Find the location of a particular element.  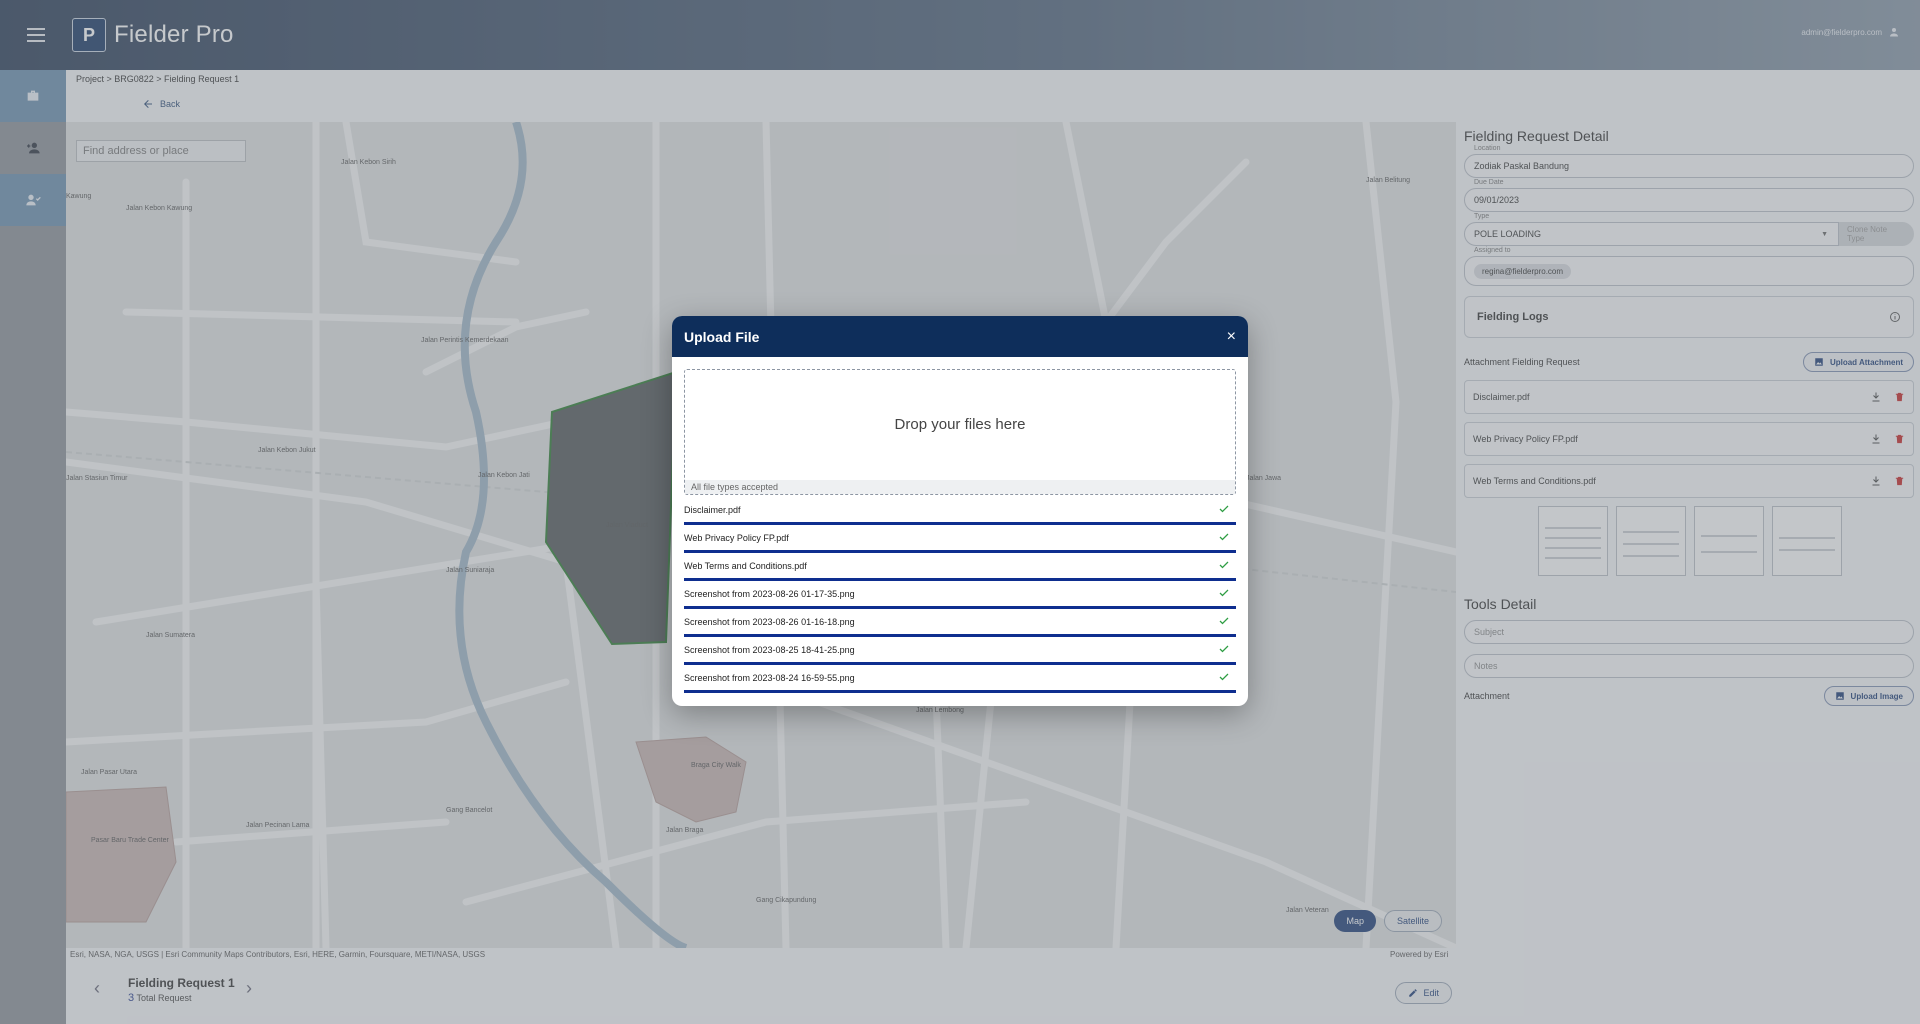

dropzone-hint: All file types accepted is located at coordinates (960, 487).